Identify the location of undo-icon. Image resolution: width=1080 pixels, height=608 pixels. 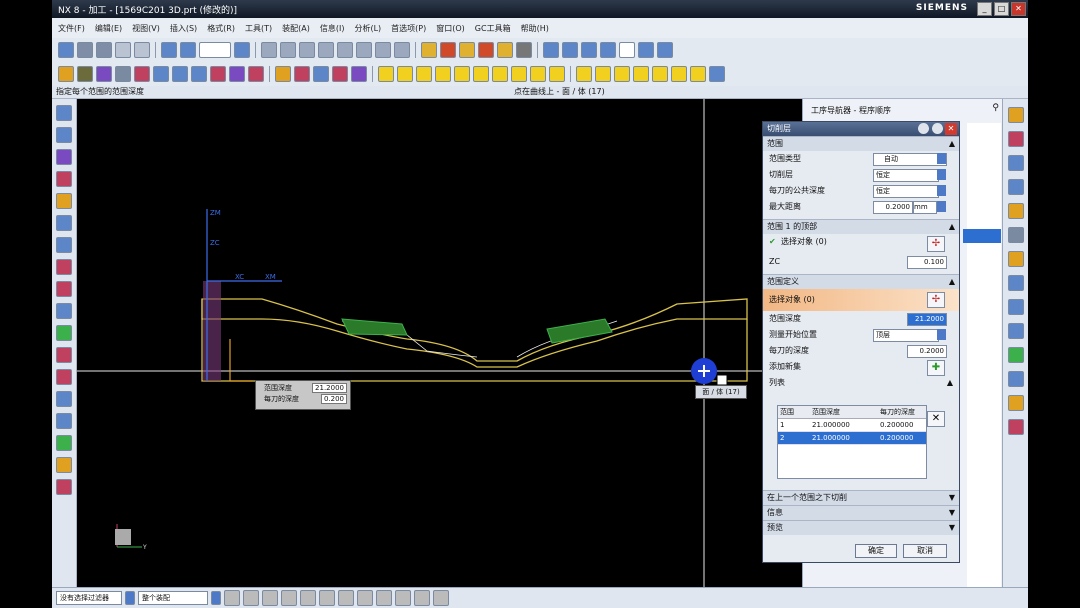
(123, 50).